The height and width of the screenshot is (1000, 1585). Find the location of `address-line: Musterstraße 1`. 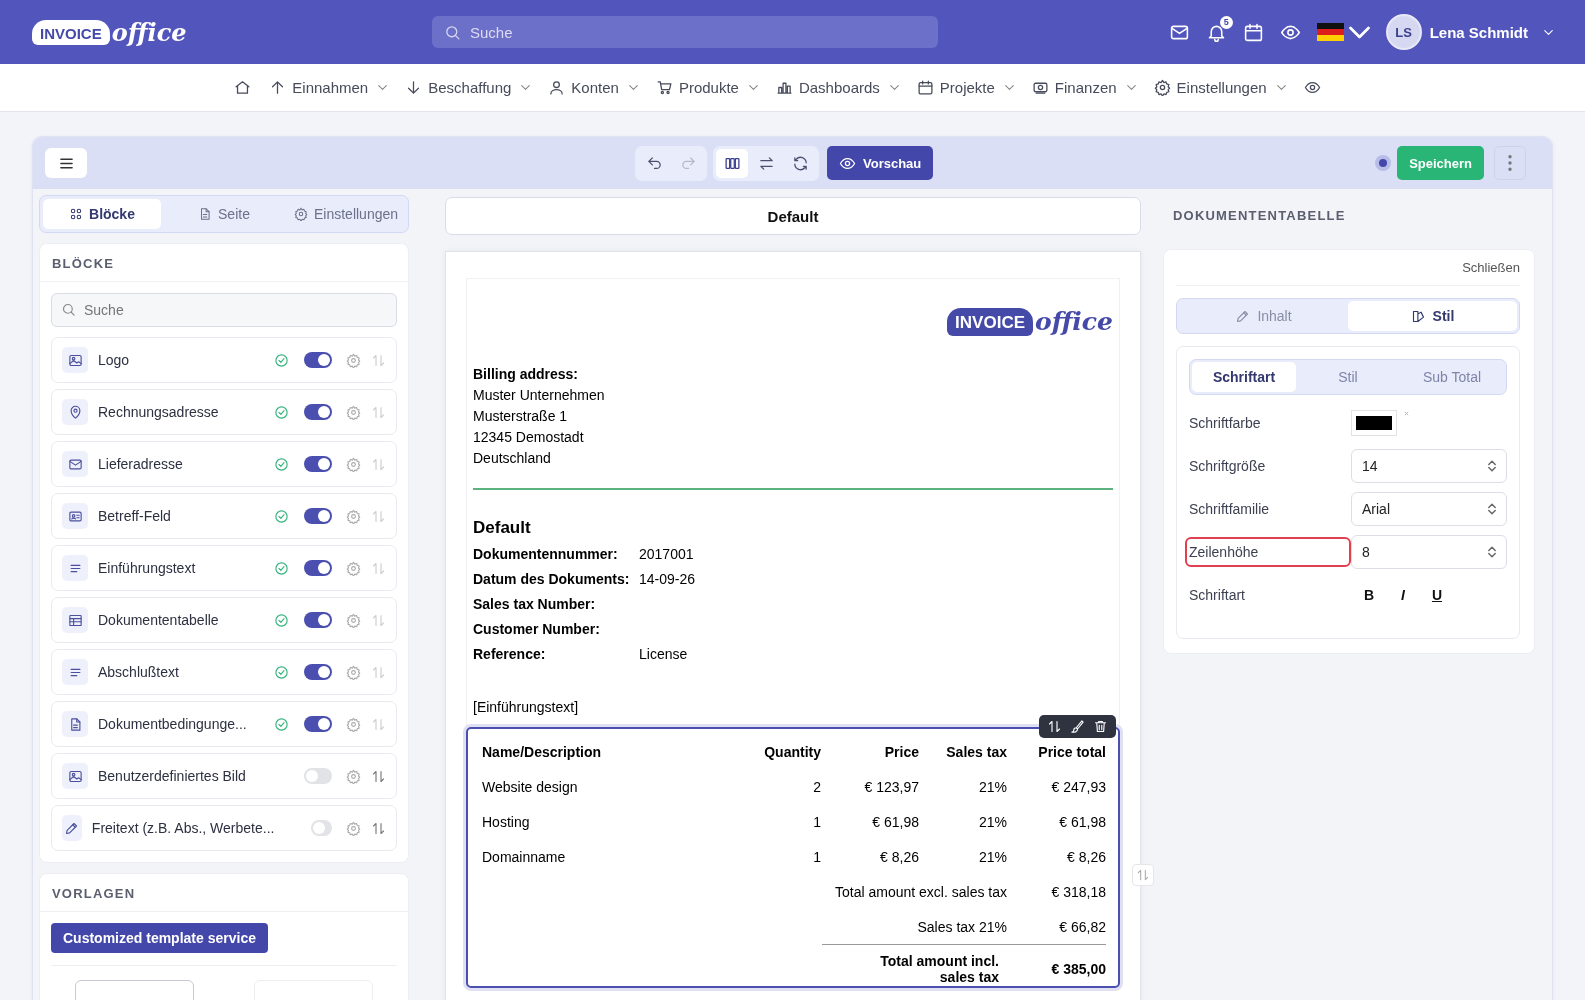

address-line: Musterstraße 1 is located at coordinates (521, 416).